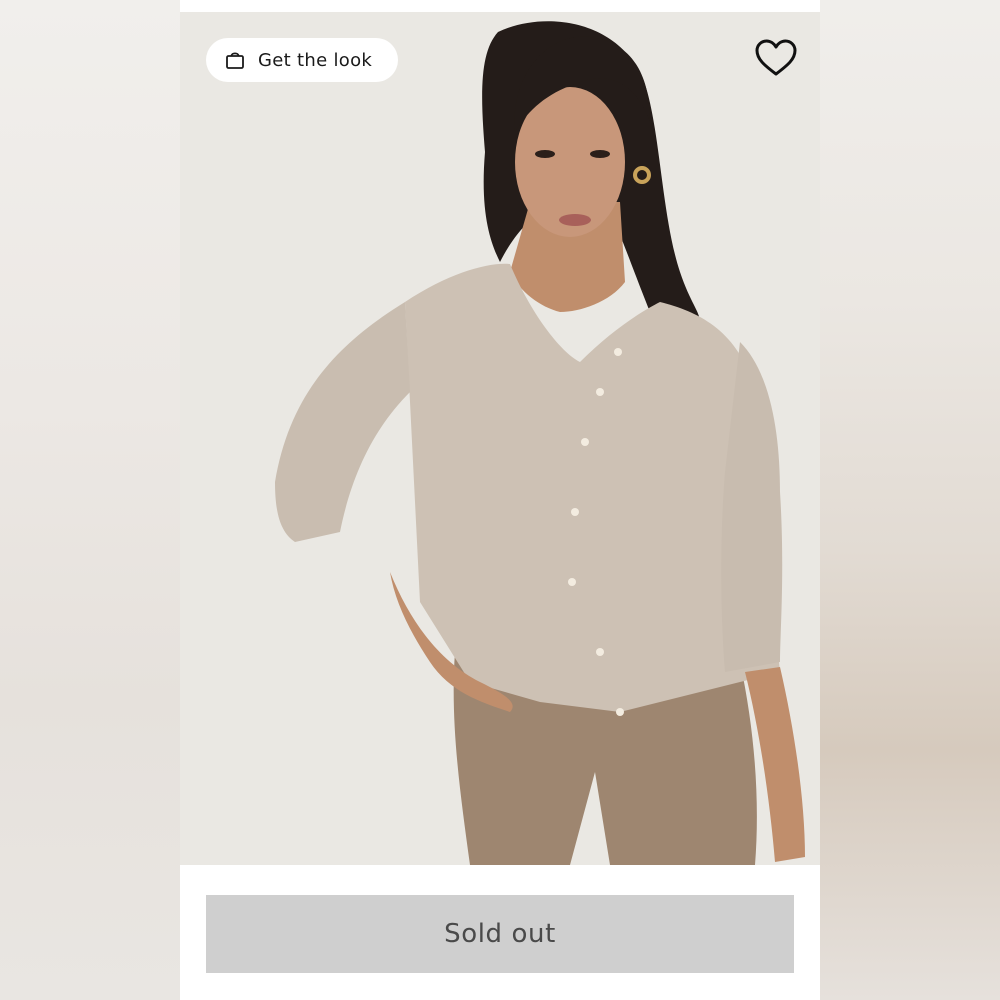 The image size is (1000, 1000). What do you see at coordinates (500, 6) in the screenshot?
I see `top-strip` at bounding box center [500, 6].